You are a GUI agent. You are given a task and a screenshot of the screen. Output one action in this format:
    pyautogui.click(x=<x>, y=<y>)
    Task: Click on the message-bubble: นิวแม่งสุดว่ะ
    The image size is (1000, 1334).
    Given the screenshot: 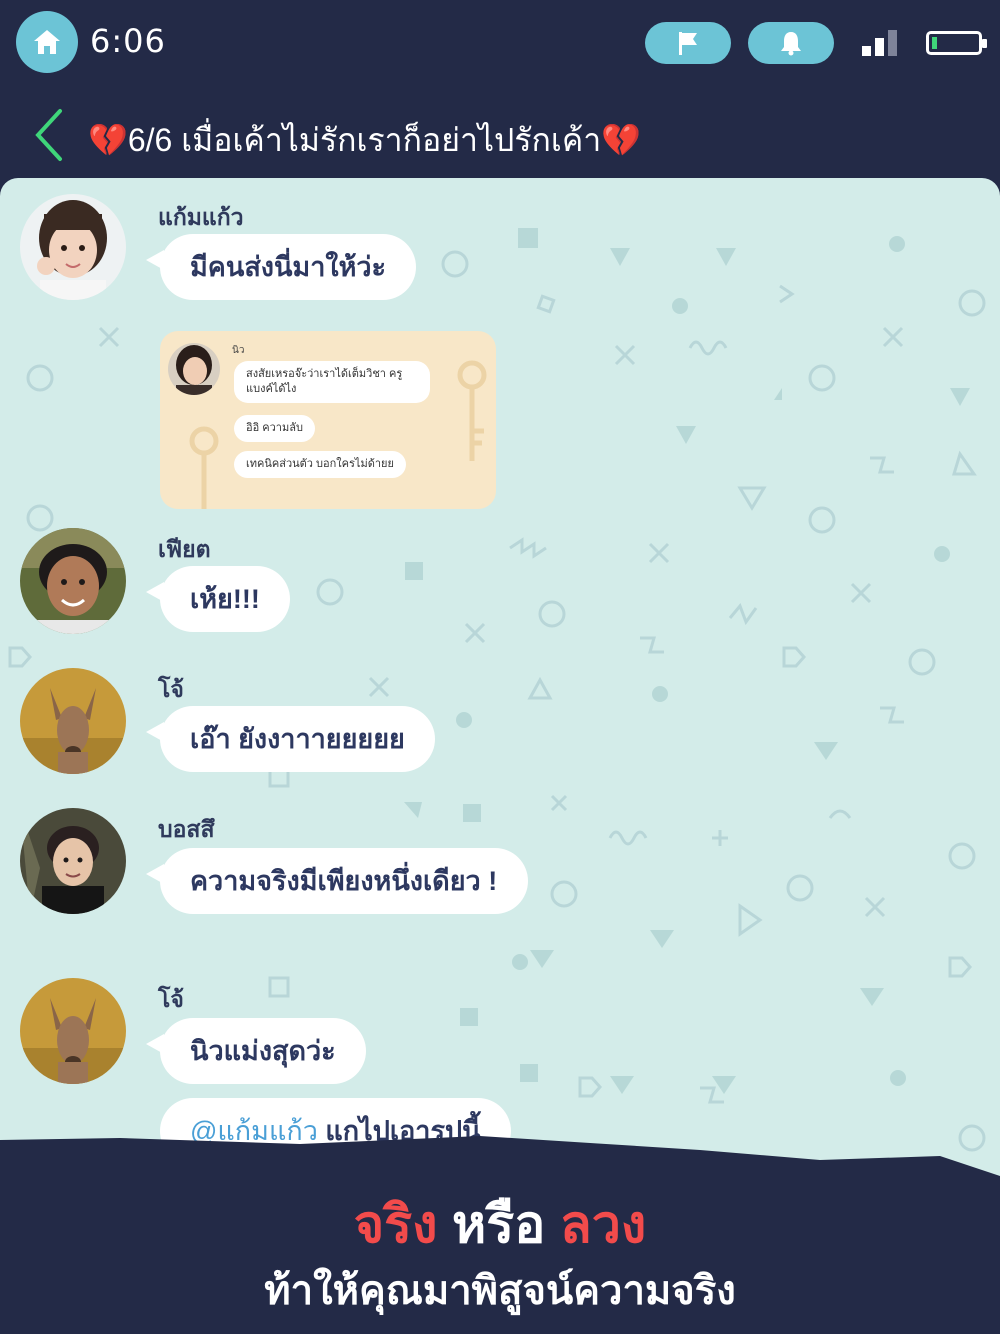 What is the action you would take?
    pyautogui.click(x=256, y=1051)
    